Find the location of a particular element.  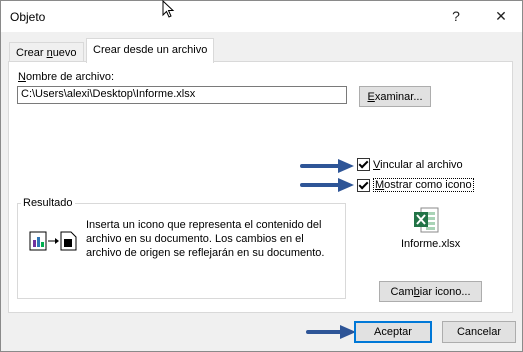

insert-as-icon-illustration is located at coordinates (53, 241).